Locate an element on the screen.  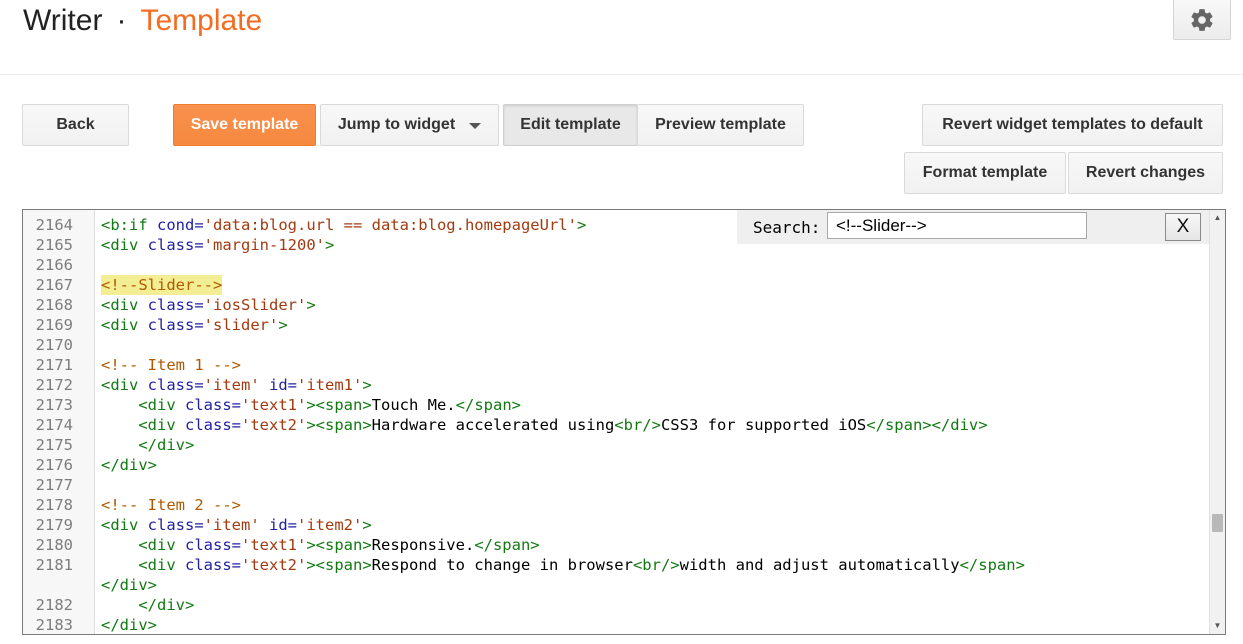
code-token: width and adjust automatically is located at coordinates (819, 565).